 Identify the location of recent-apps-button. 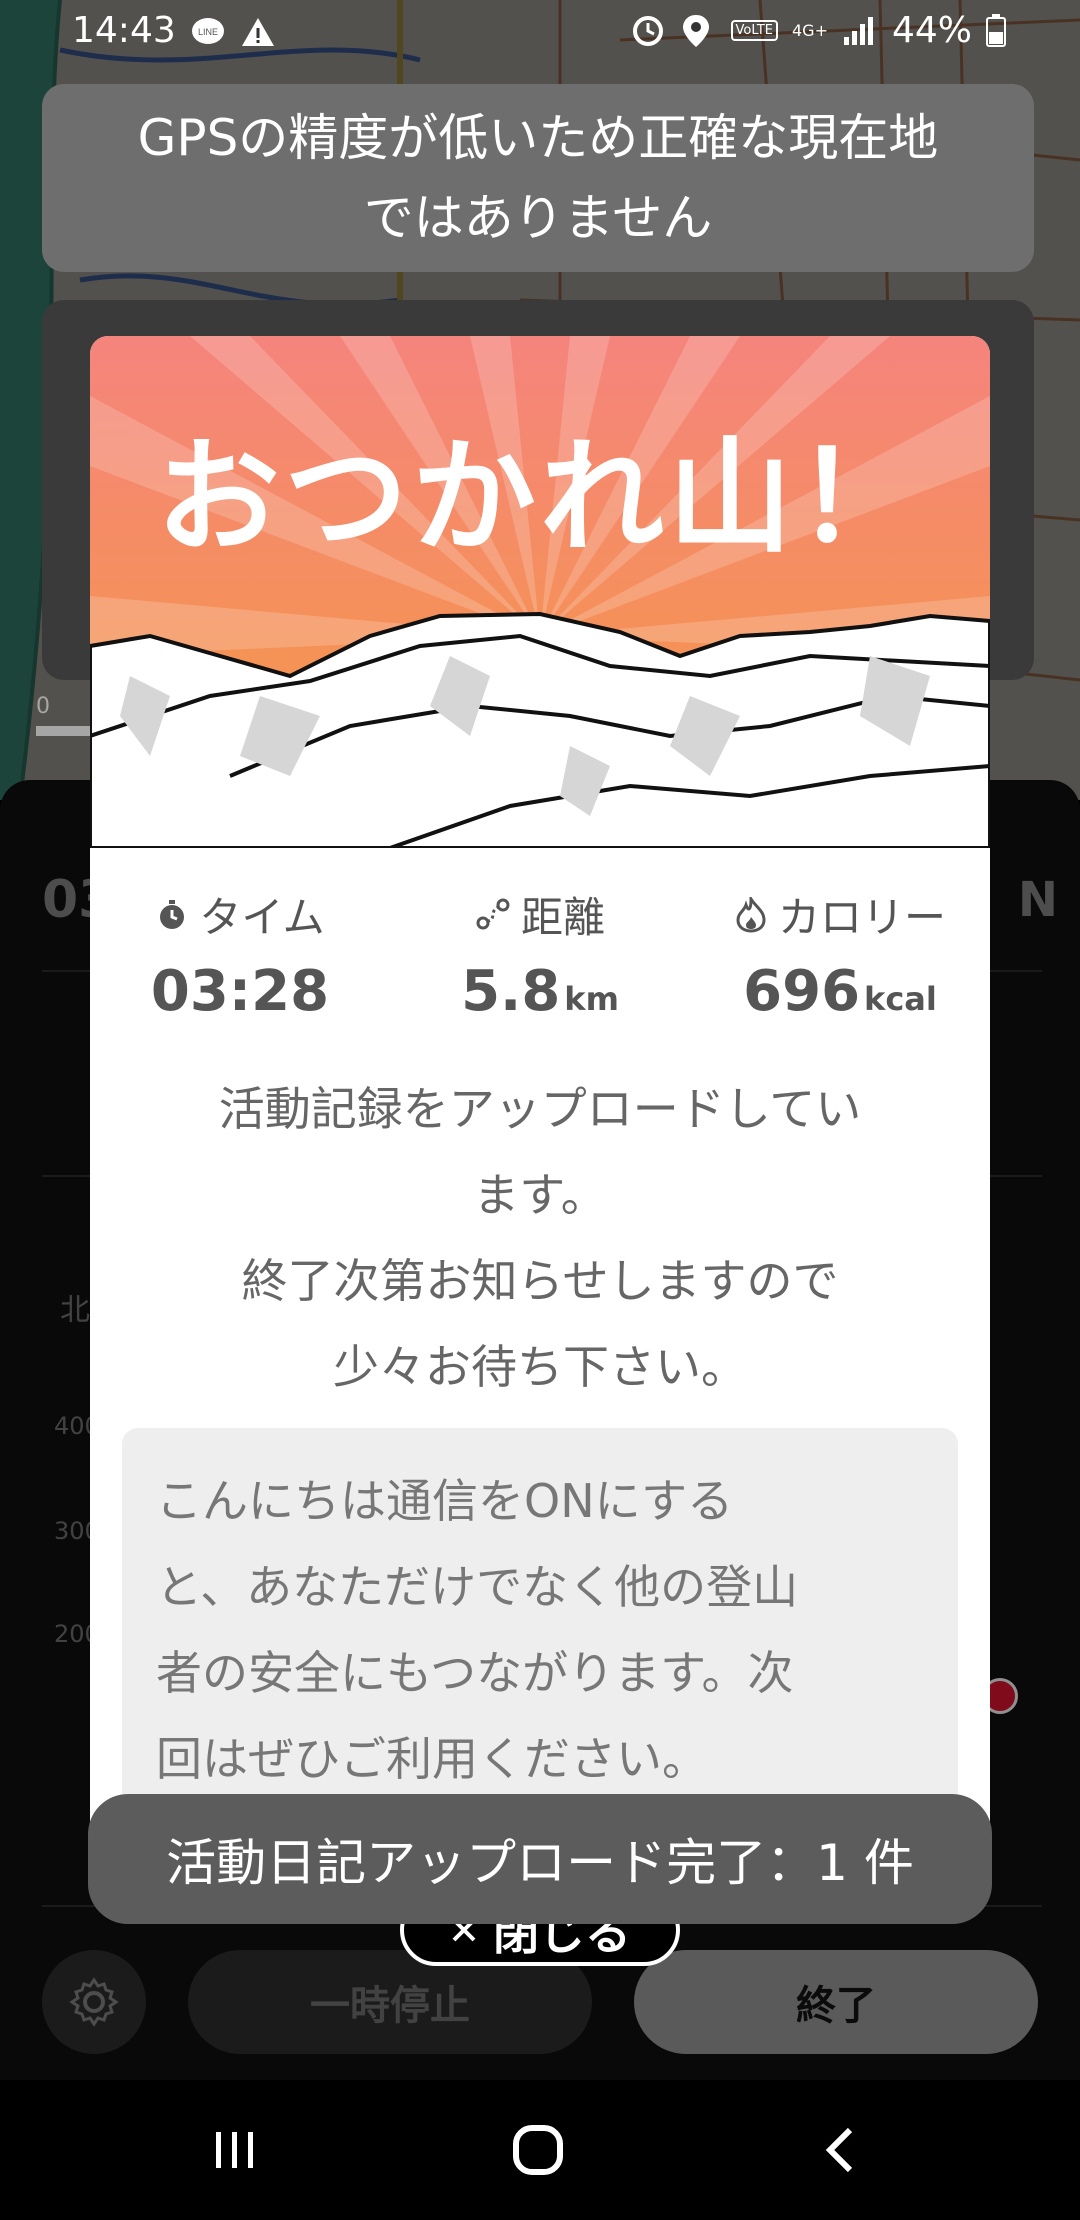
(235, 2150).